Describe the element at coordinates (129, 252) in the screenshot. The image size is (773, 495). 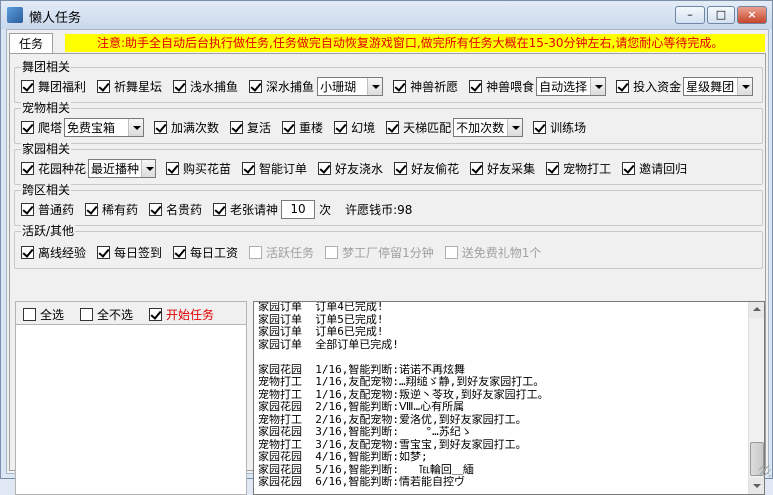
I see `check-daily-signin: 每日签到` at that location.